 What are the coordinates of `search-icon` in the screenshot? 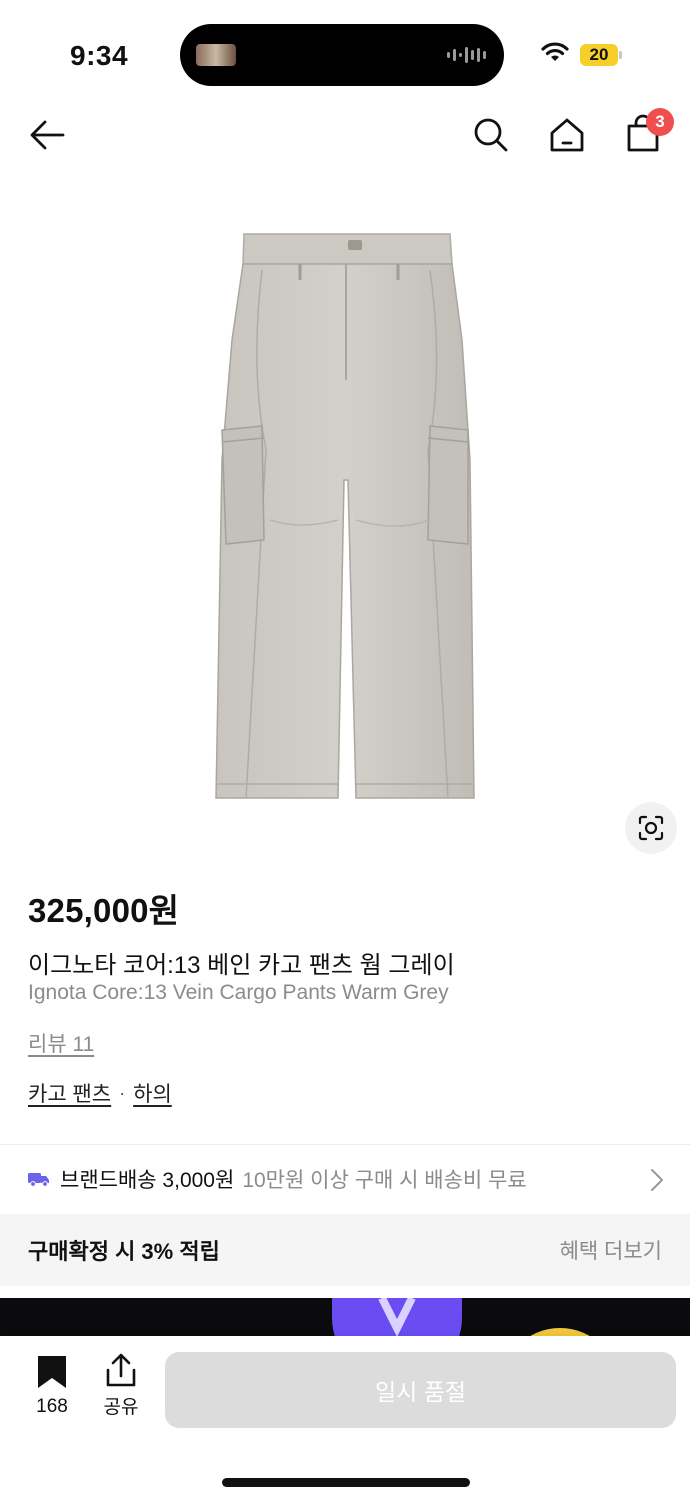 It's located at (491, 135).